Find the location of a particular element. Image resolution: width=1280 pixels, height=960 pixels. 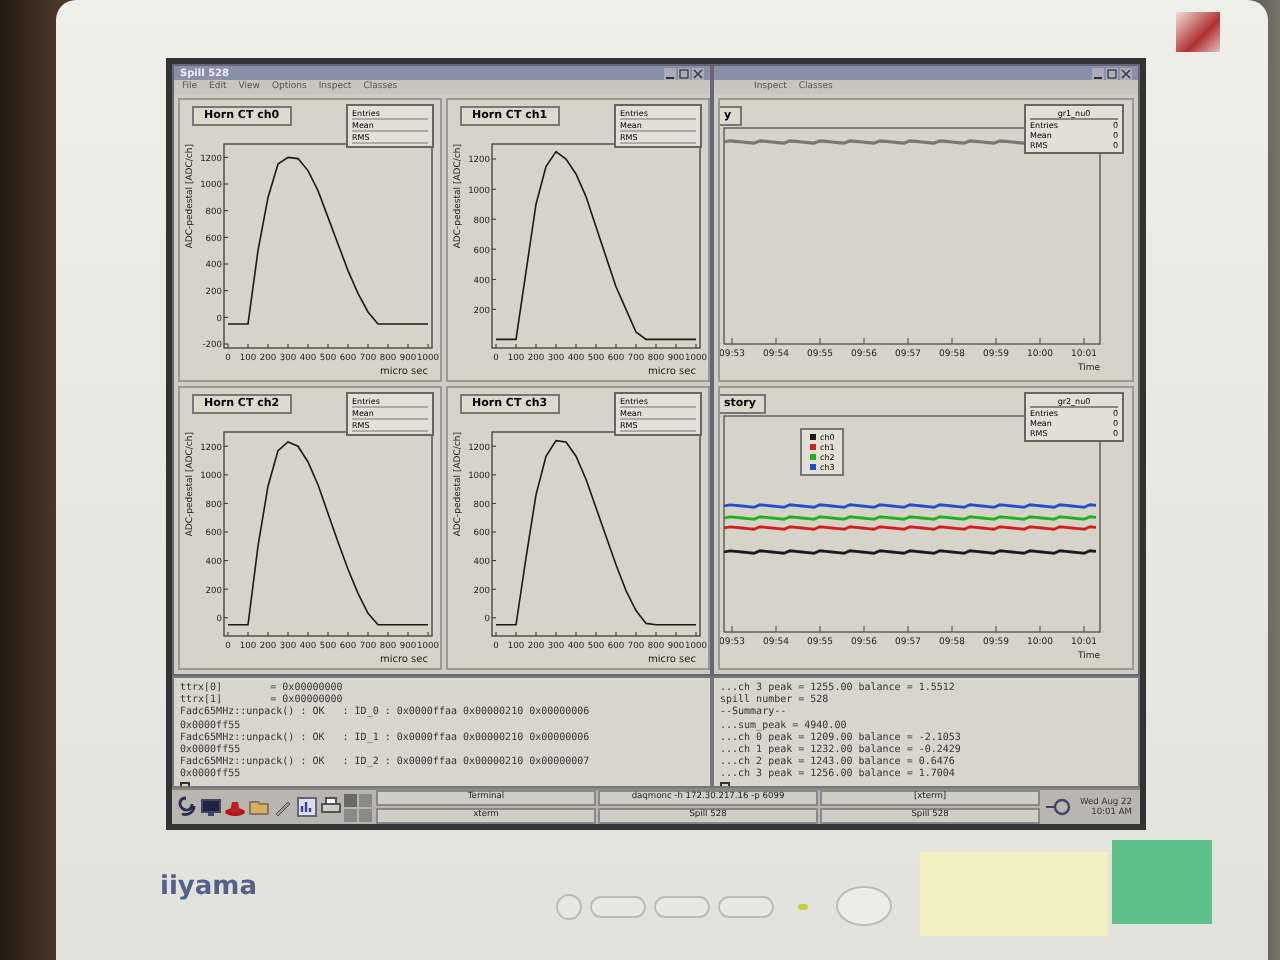

power-led is located at coordinates (803, 906).